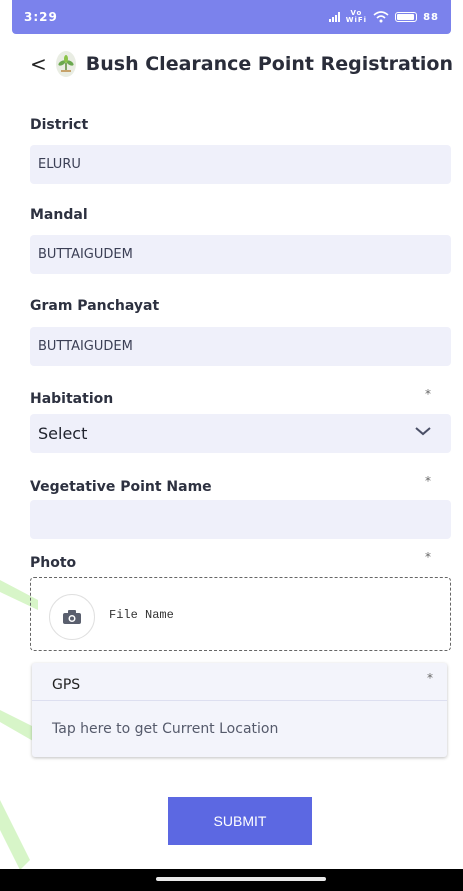 Image resolution: width=463 pixels, height=891 pixels. Describe the element at coordinates (428, 557) in the screenshot. I see `photo-required-mark: *` at that location.